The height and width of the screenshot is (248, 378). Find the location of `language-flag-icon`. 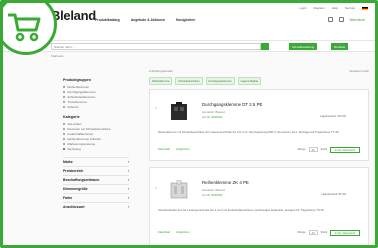

language-flag-icon is located at coordinates (365, 8).